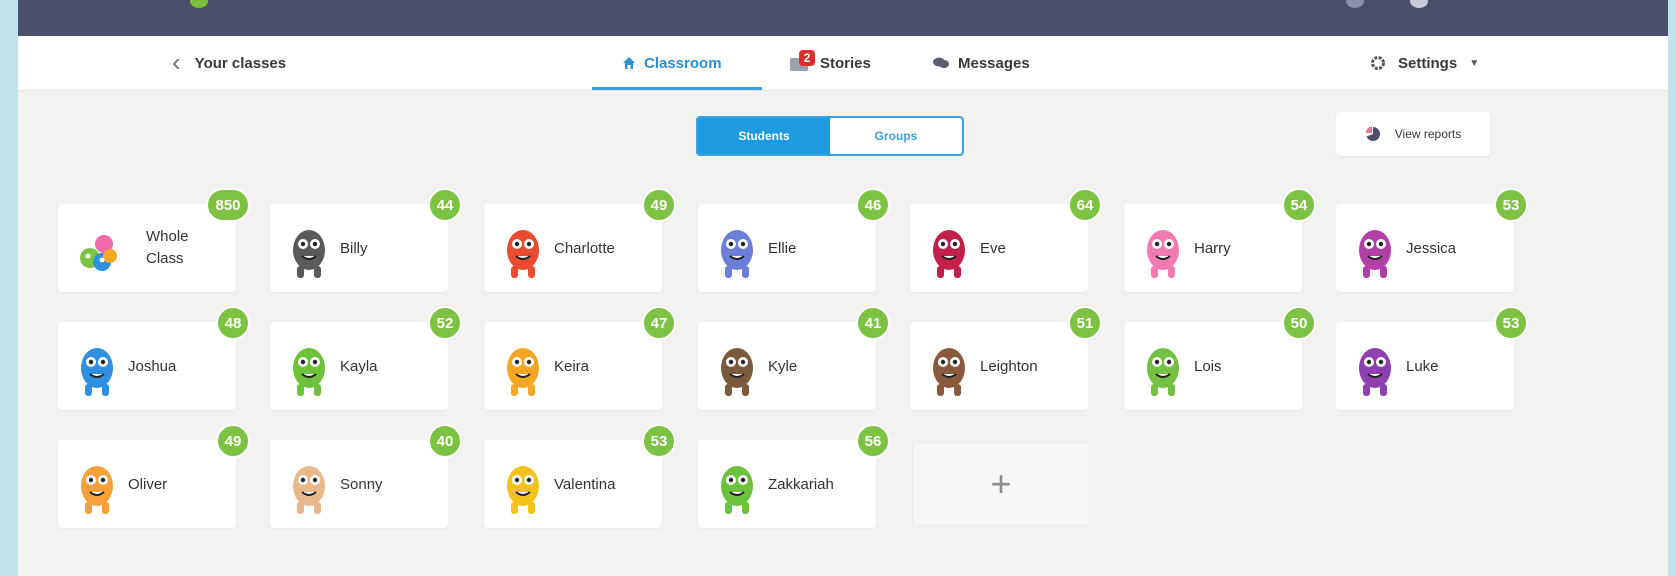 Image resolution: width=1676 pixels, height=576 pixels. What do you see at coordinates (782, 248) in the screenshot?
I see `student-name: Ellie` at bounding box center [782, 248].